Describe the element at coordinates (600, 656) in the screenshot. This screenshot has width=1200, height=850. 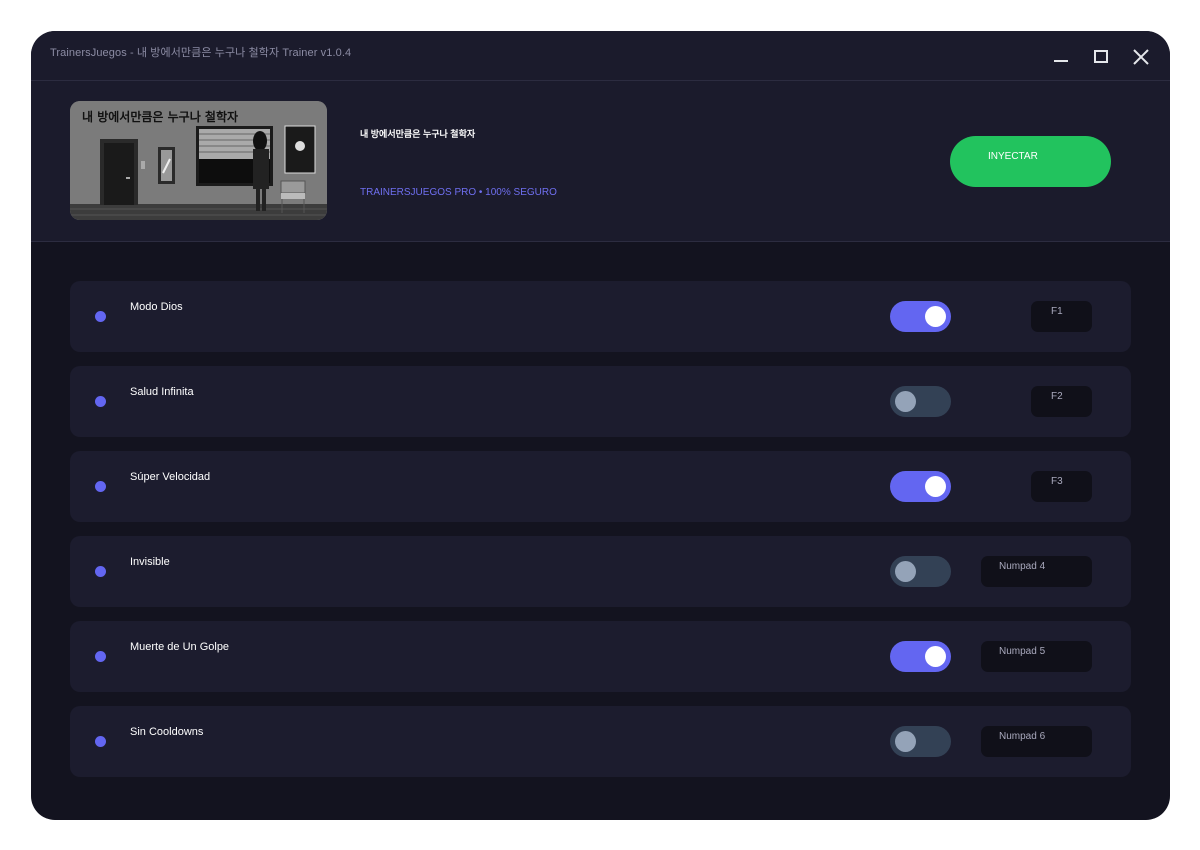
I see `cheat-row: Muerte de Un Golpe Numpad 5` at that location.